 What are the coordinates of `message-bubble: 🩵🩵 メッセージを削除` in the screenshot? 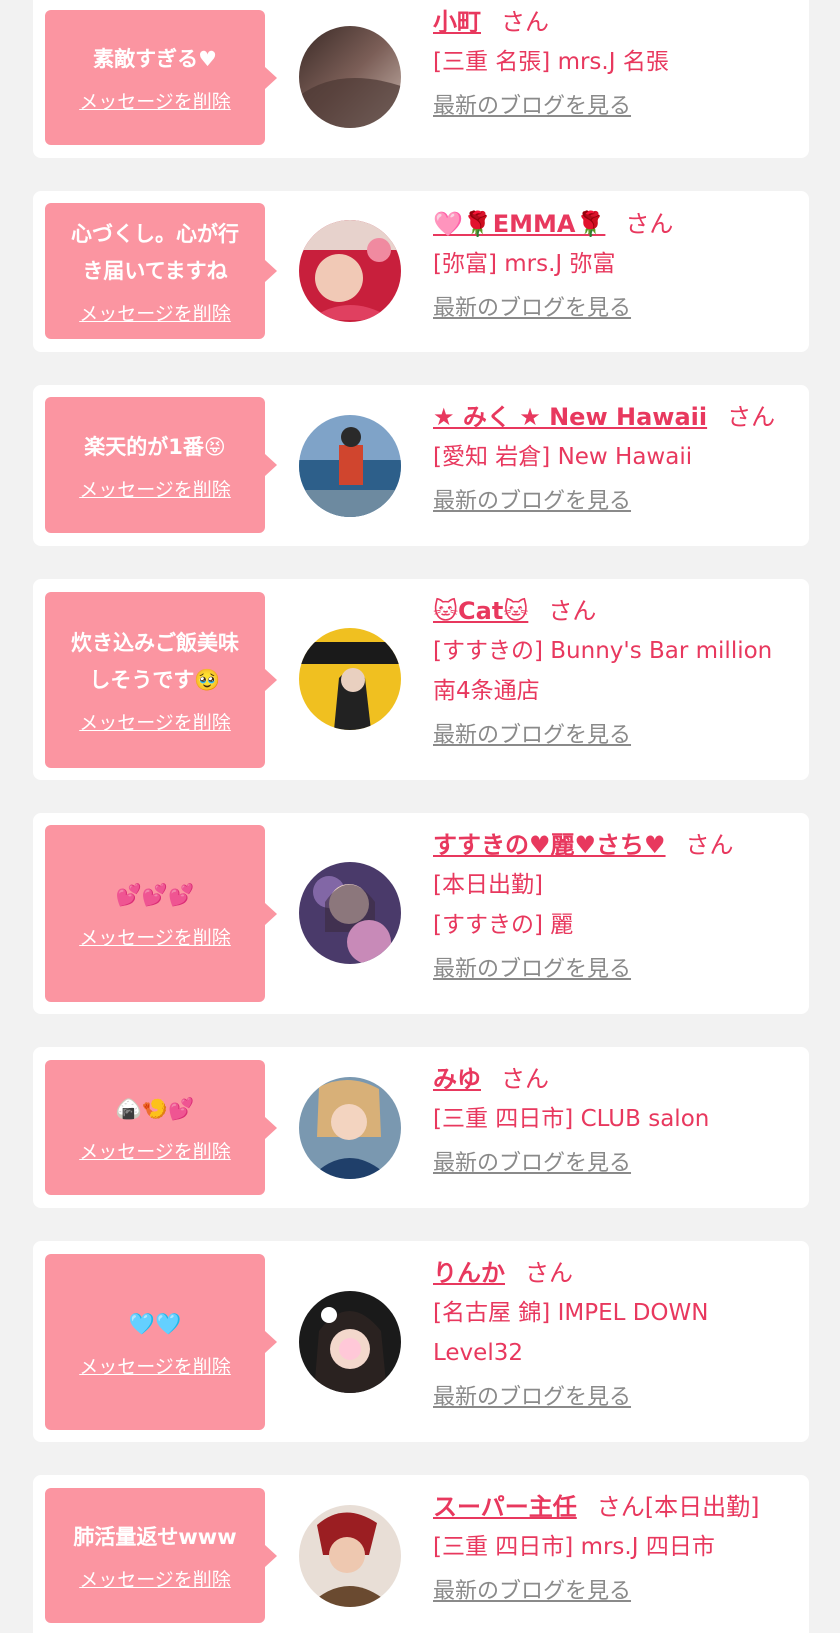 It's located at (161, 1342).